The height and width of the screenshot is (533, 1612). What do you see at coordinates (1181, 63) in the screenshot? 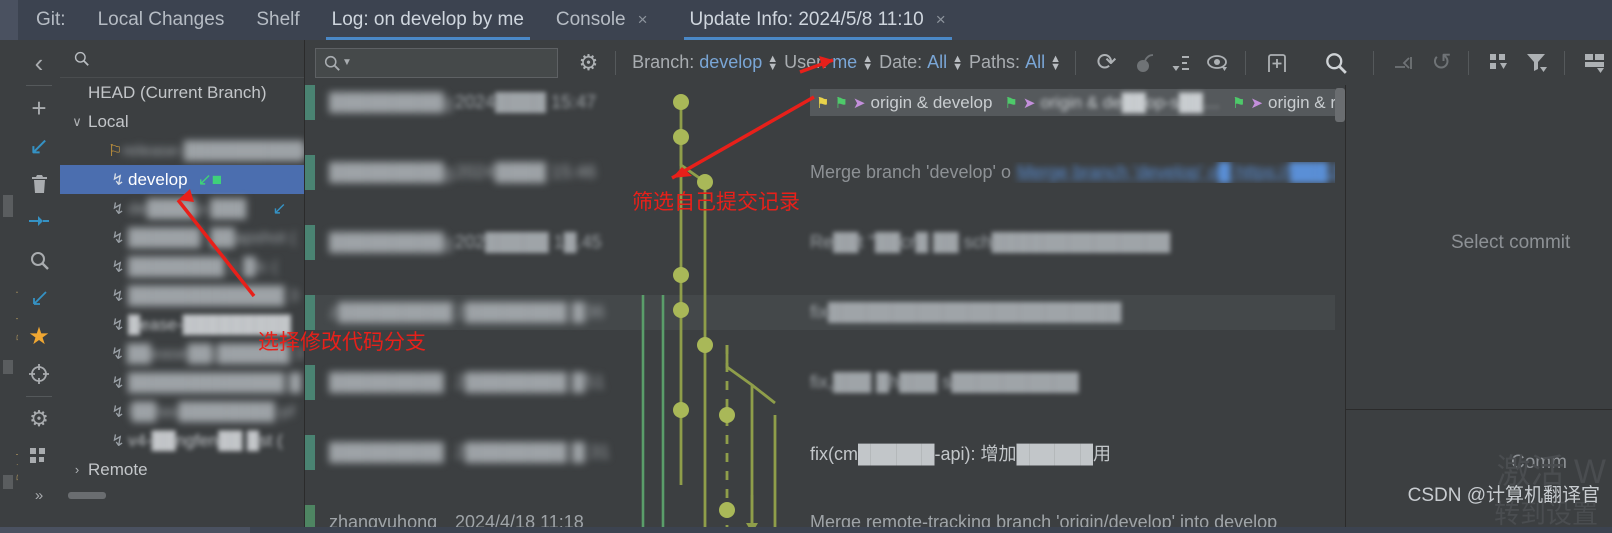
I see `sort-icon` at bounding box center [1181, 63].